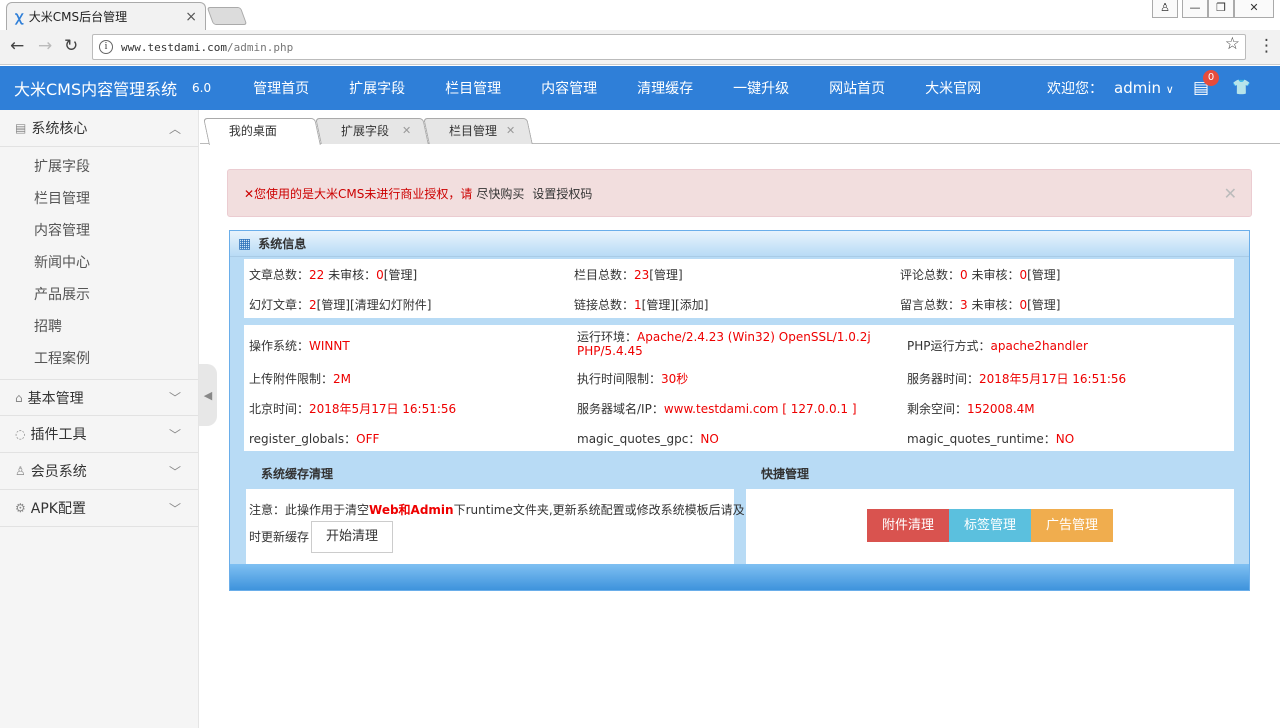  I want to click on start-clear-button: 开始清理, so click(352, 537).